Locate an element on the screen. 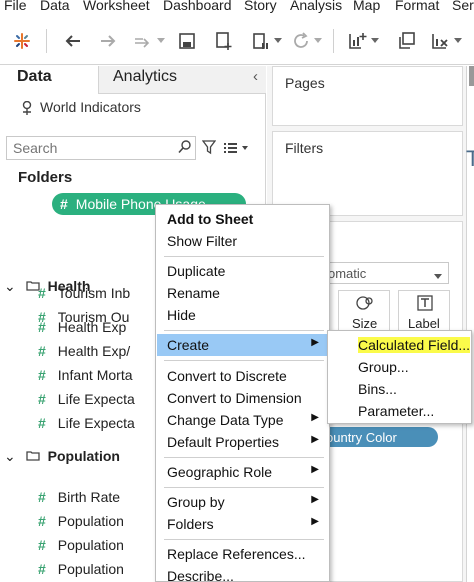 This screenshot has height=582, width=474. field-health-exp-1: # Health Exp is located at coordinates (82, 330).